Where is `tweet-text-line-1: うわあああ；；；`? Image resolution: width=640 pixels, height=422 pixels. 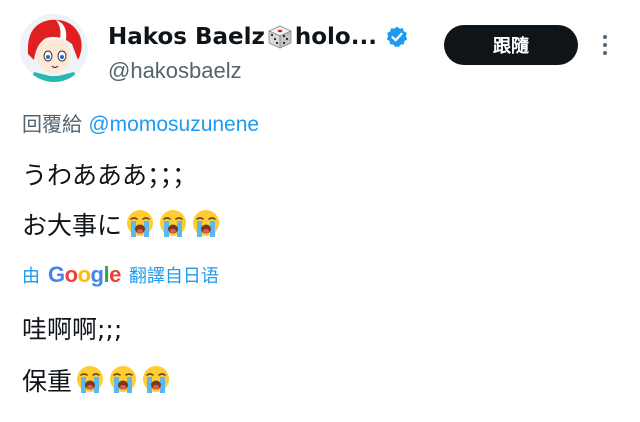
tweet-text-line-1: うわあああ；；； is located at coordinates (109, 174).